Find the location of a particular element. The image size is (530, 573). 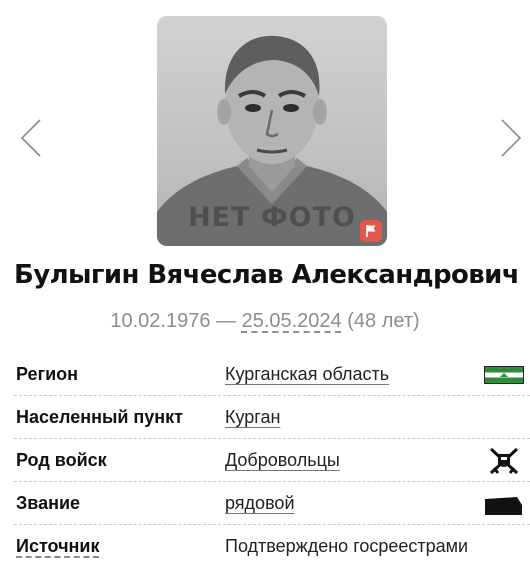

detail-row-rank: Звание рядовой is located at coordinates (272, 503).